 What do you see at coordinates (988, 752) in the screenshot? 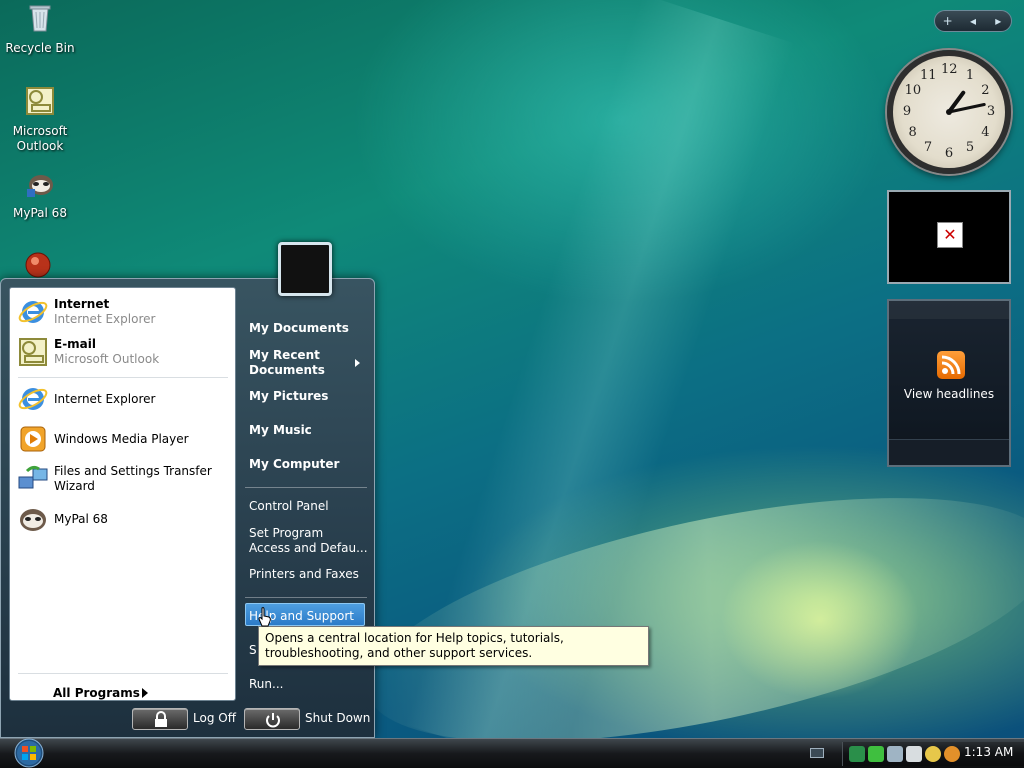
I see `clock-time: 1:13 AM` at bounding box center [988, 752].